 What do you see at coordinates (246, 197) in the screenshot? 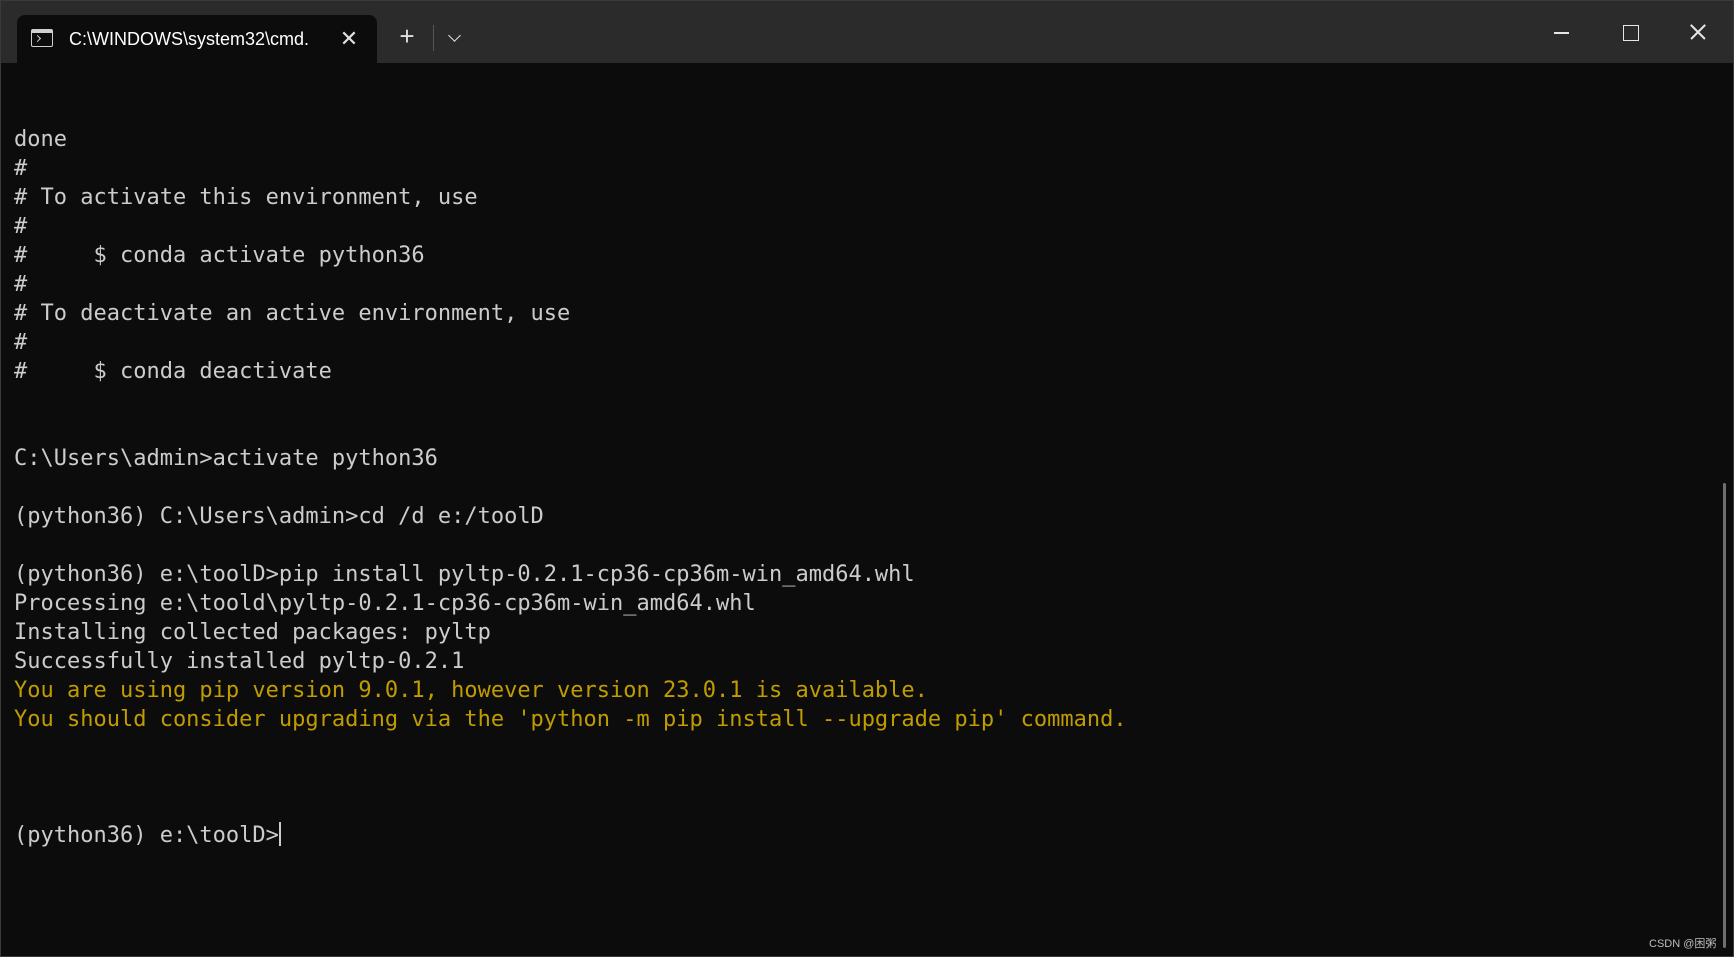
I see `terminal-line: # To activate this environment, use` at bounding box center [246, 197].